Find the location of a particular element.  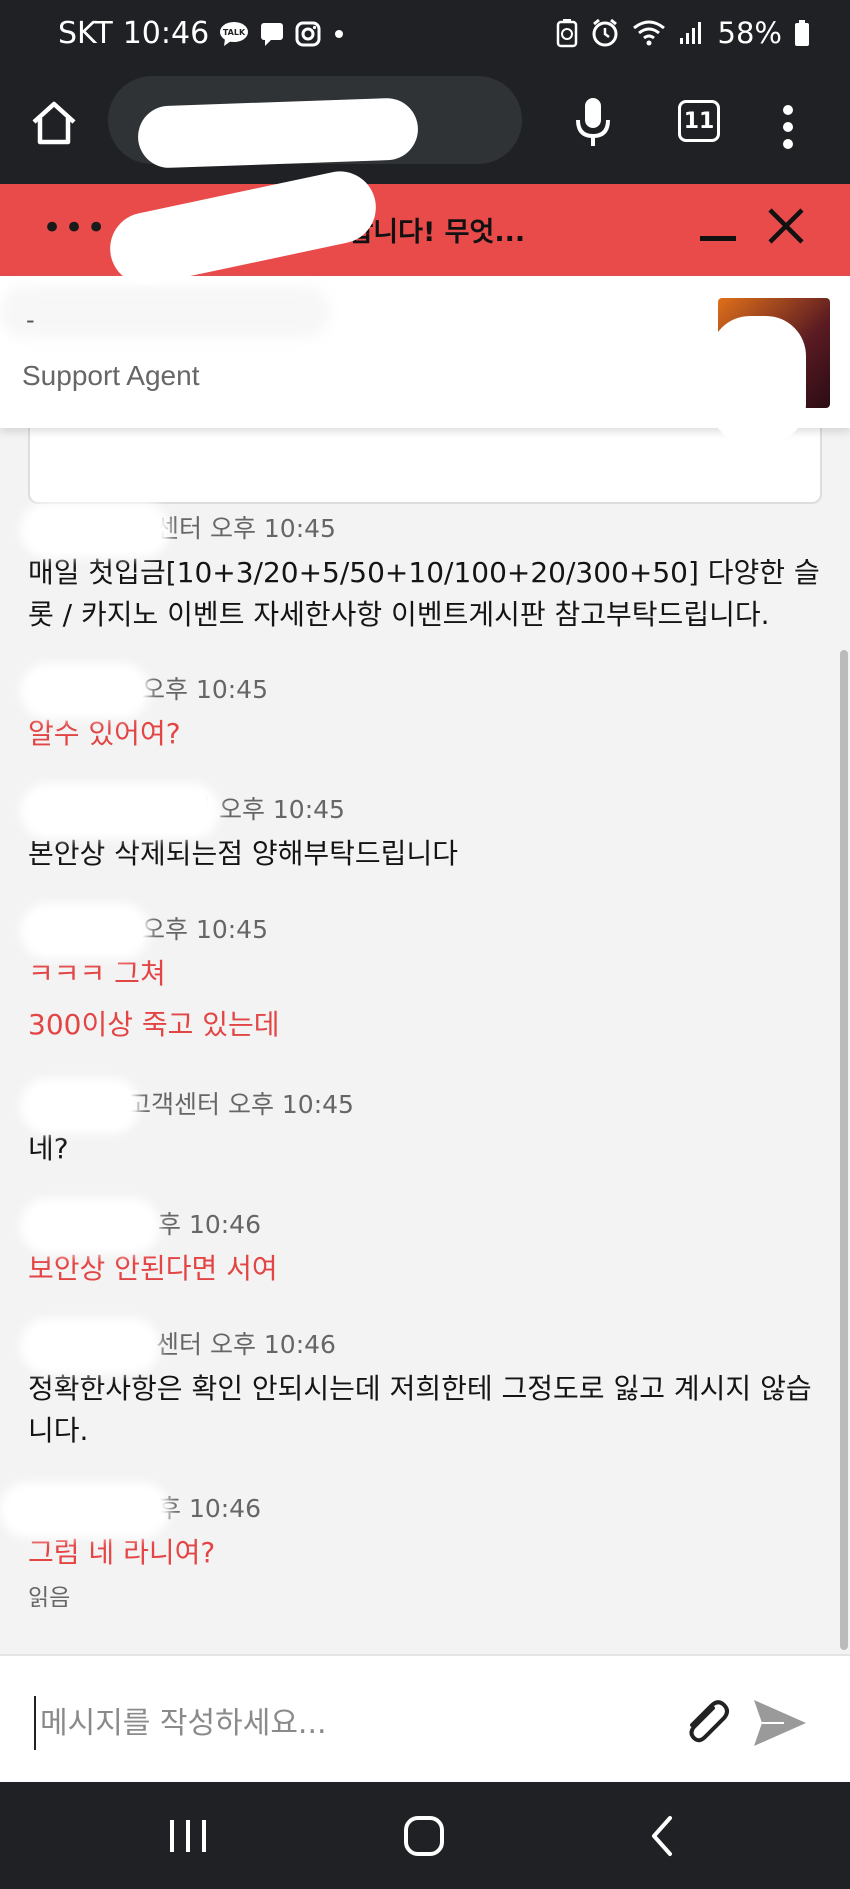

message-user: 후 10:46 보안상 안된다면 서여 is located at coordinates (424, 1244).